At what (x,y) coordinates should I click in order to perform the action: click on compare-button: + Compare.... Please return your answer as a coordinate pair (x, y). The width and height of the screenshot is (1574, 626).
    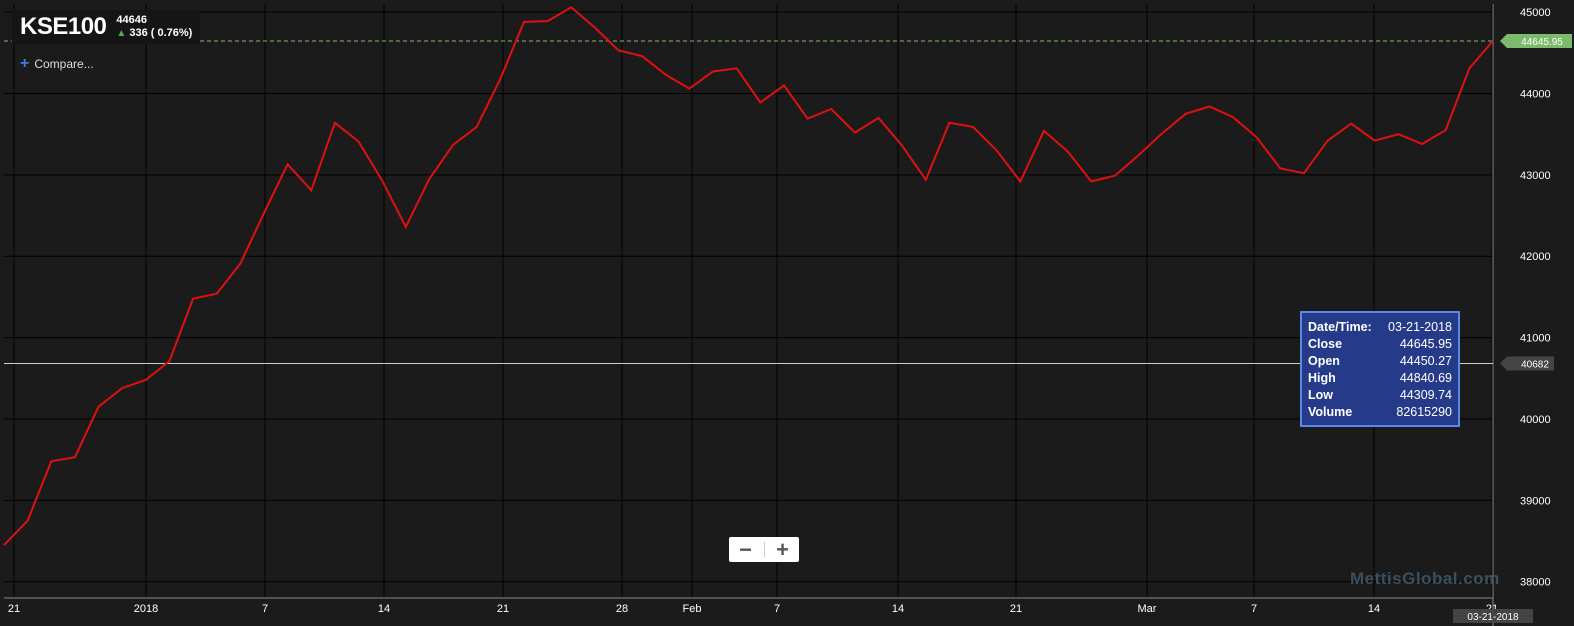
    Looking at the image, I should click on (57, 63).